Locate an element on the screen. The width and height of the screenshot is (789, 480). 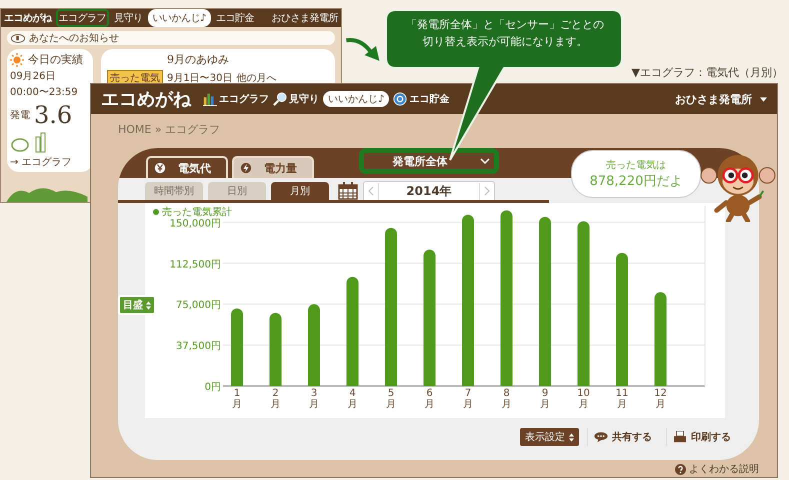
x-axis-label: 12月 is located at coordinates (660, 399).